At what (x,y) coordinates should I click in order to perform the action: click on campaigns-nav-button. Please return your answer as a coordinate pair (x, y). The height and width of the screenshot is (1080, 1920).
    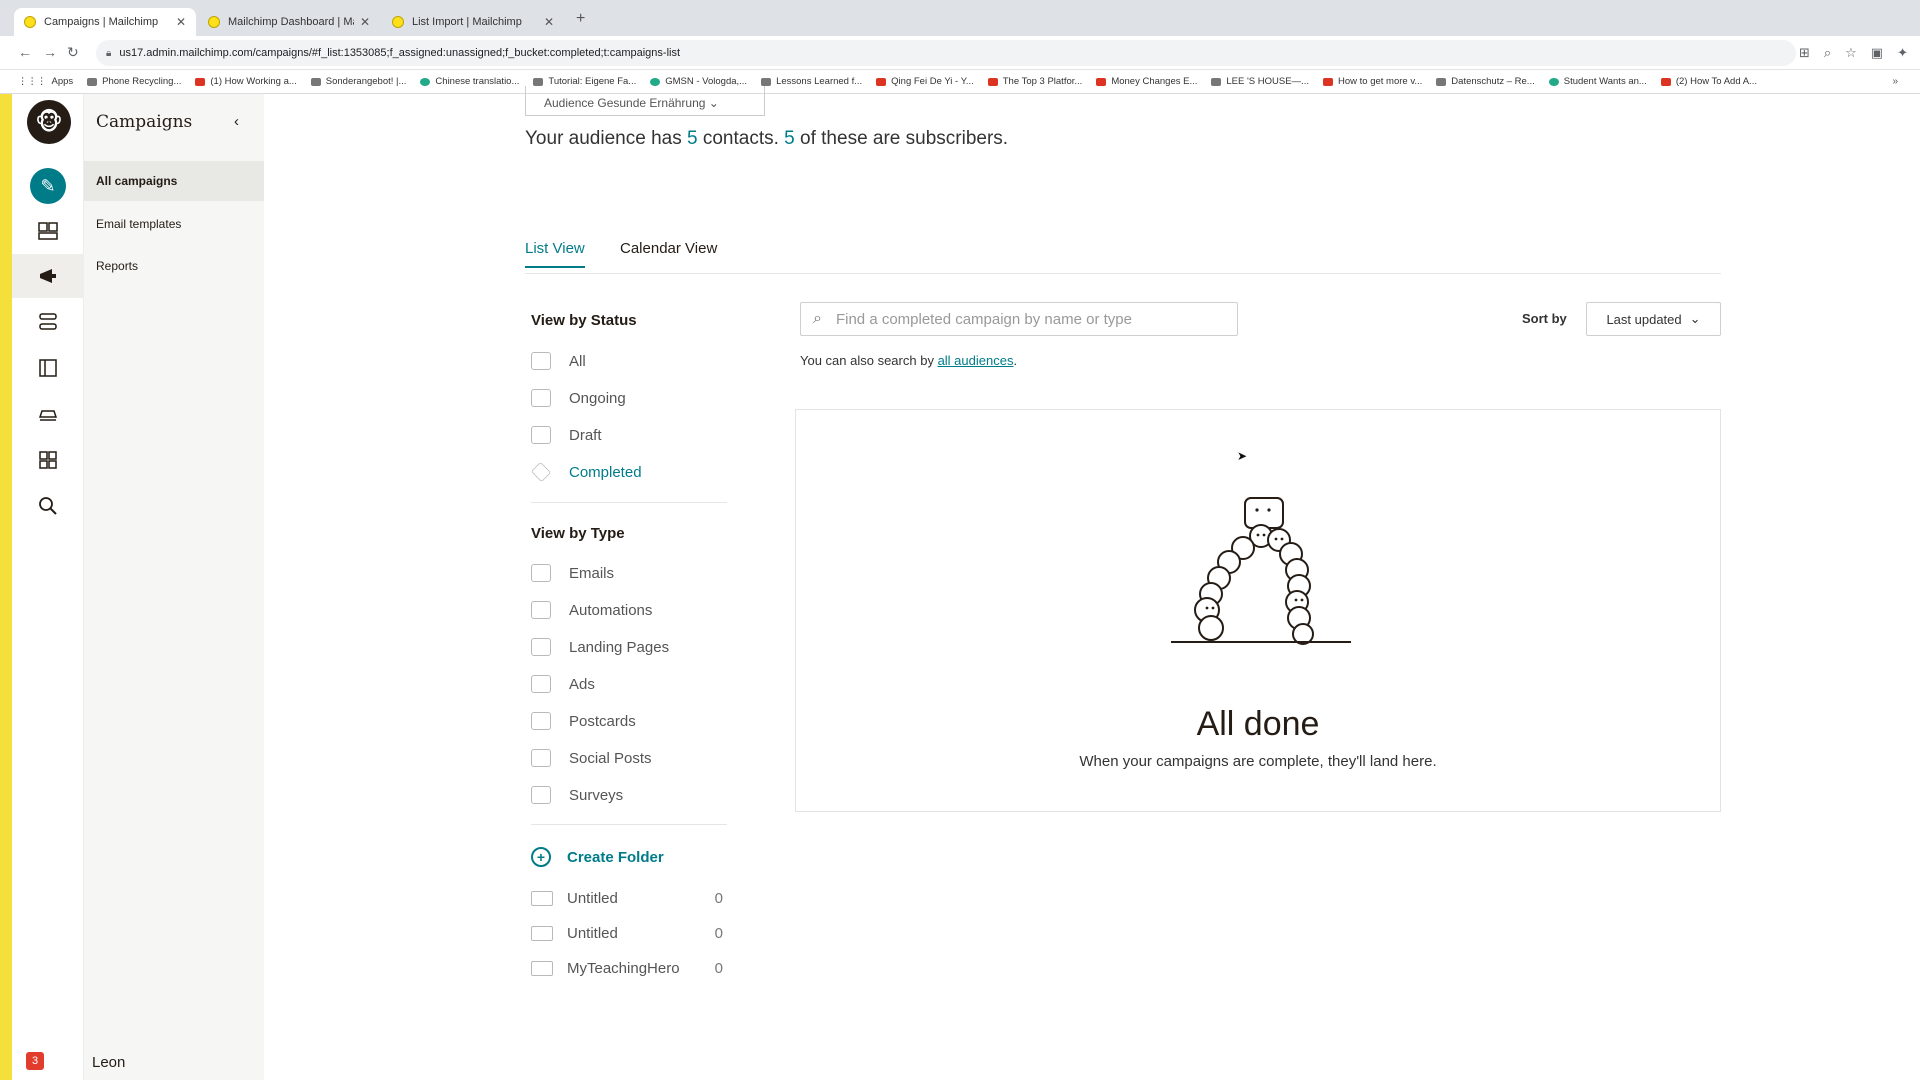
    Looking at the image, I should click on (48, 276).